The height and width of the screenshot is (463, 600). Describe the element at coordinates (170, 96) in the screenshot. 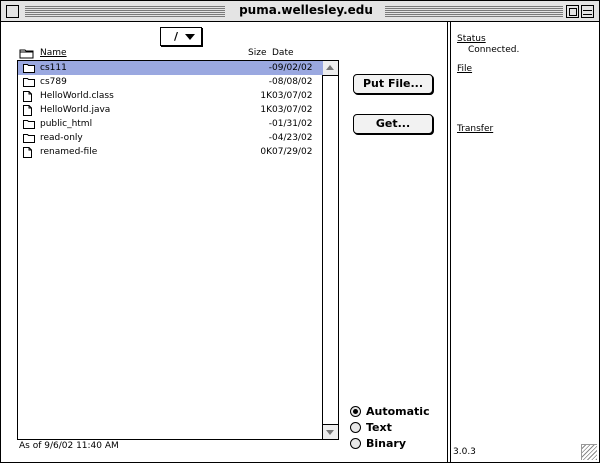

I see `file-row: HelloWorld.class 1K 03/07/02` at that location.